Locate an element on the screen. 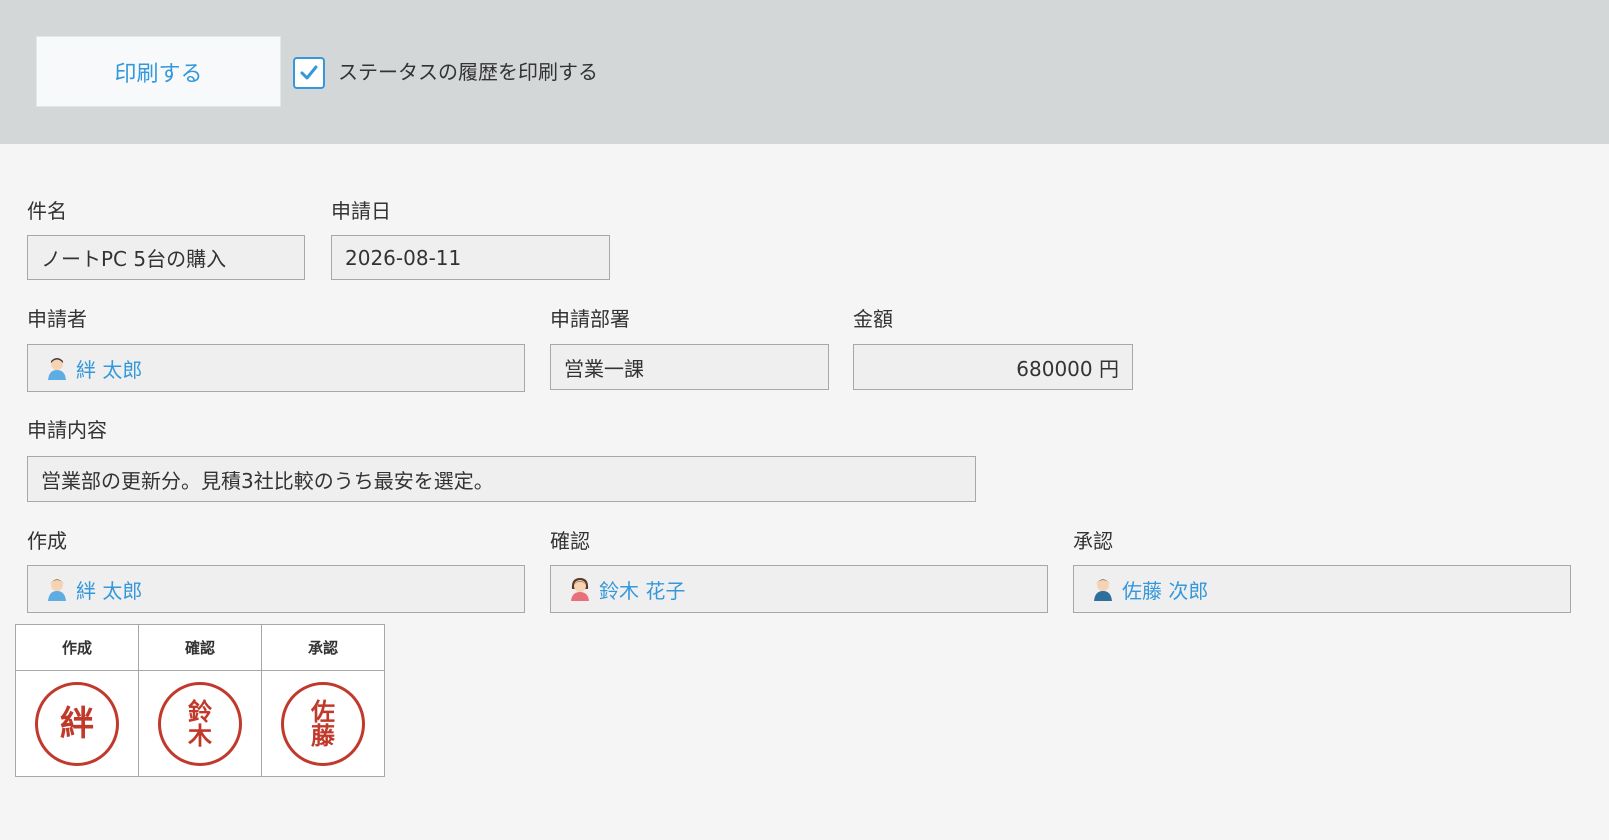 This screenshot has height=840, width=1609. approver-label: 承認 is located at coordinates (1093, 541).